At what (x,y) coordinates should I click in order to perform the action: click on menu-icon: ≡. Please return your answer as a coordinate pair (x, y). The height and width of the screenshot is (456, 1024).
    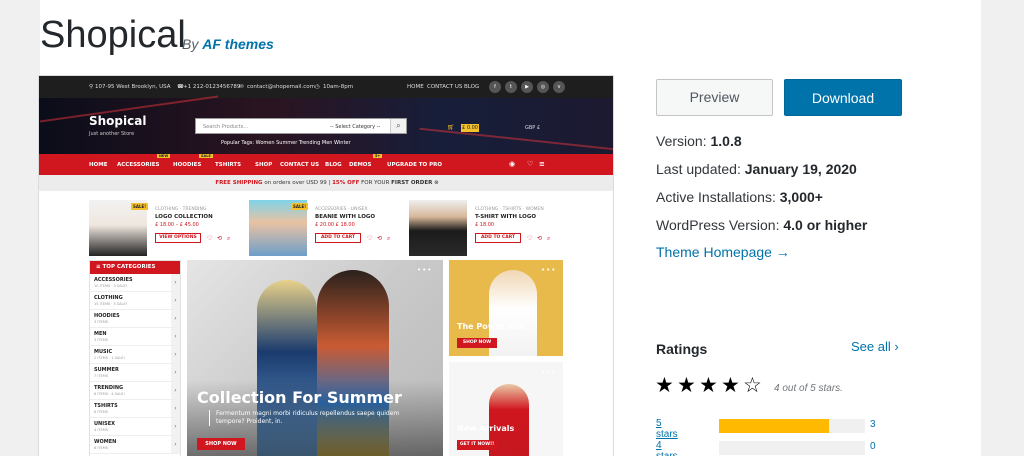
    Looking at the image, I should click on (542, 164).